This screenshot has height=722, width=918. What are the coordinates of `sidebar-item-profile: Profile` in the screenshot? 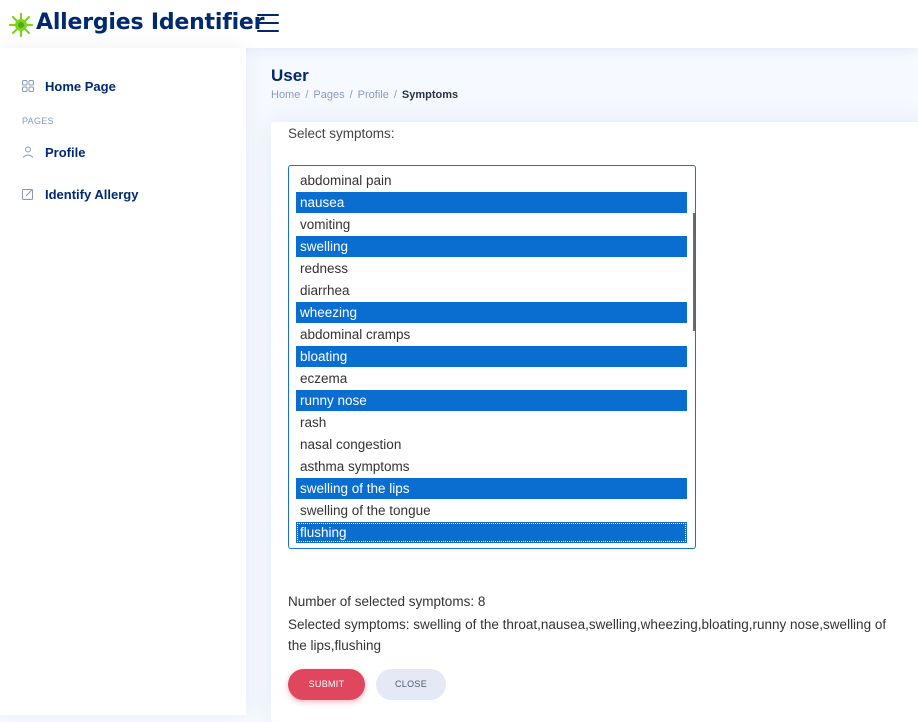 It's located at (53, 152).